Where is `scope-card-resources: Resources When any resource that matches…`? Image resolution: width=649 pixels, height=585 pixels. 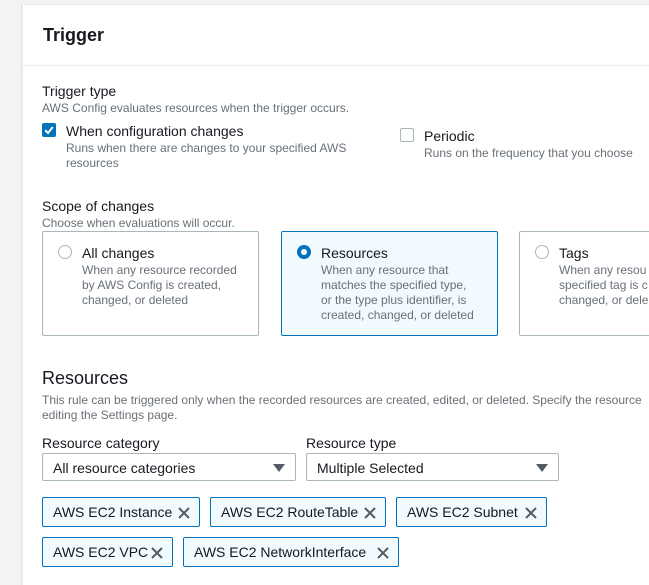 scope-card-resources: Resources When any resource that matches… is located at coordinates (389, 283).